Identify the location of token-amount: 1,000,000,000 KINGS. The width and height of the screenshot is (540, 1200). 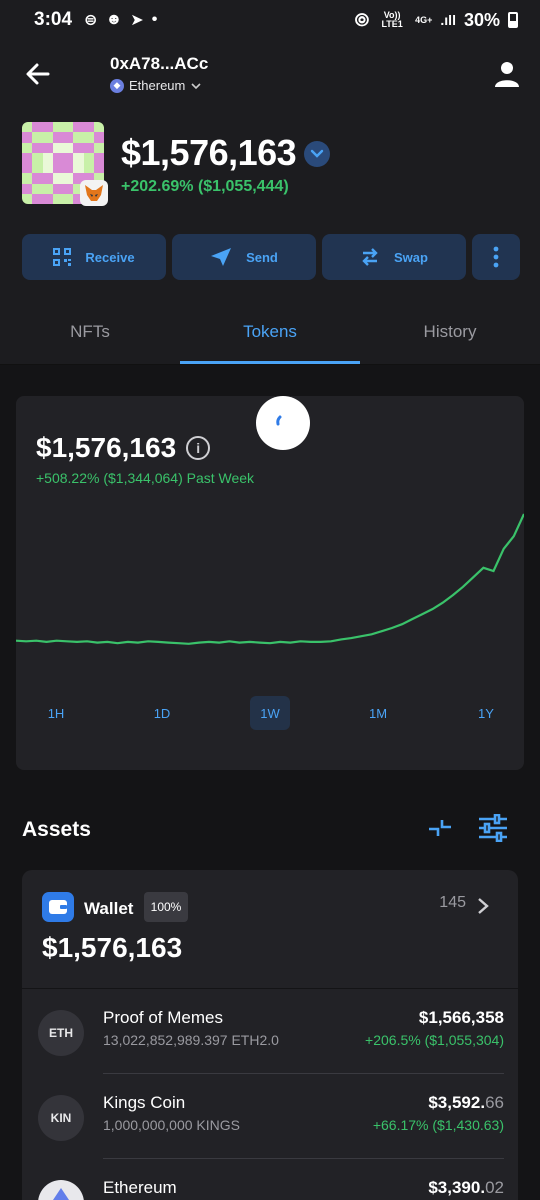
(171, 1125).